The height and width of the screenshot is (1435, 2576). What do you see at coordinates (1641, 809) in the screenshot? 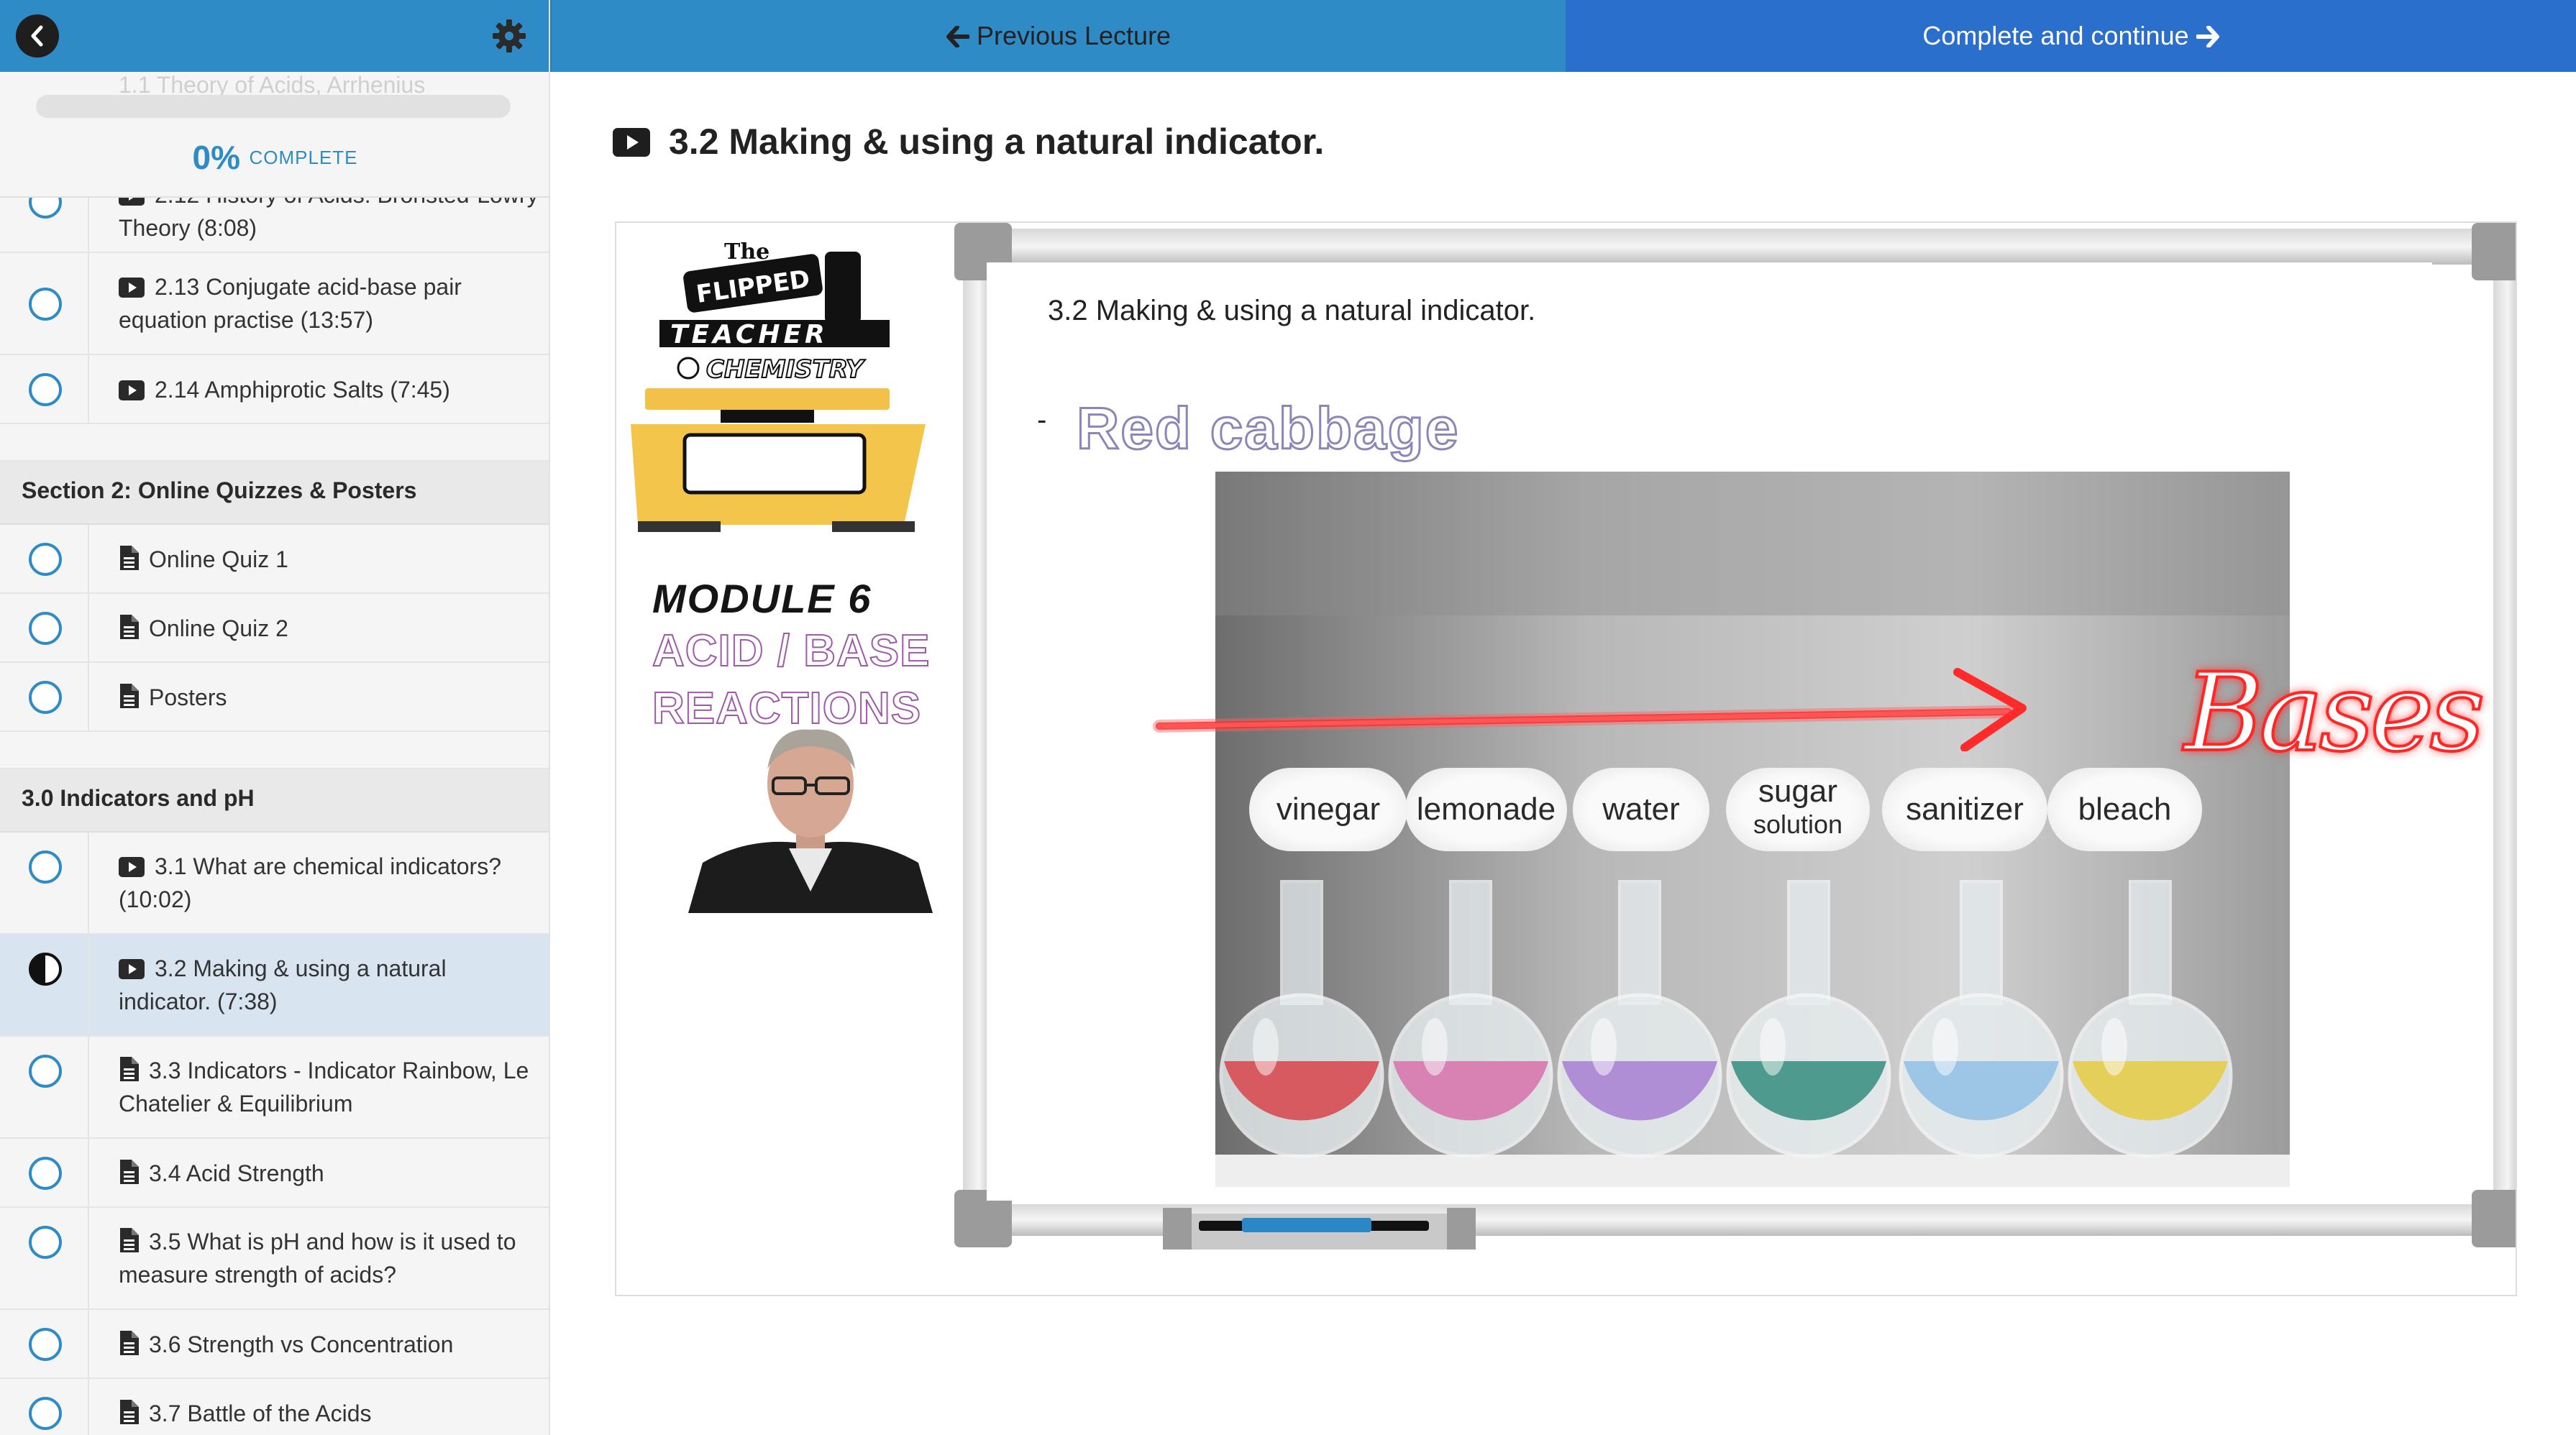
I see `beaker-label: water` at bounding box center [1641, 809].